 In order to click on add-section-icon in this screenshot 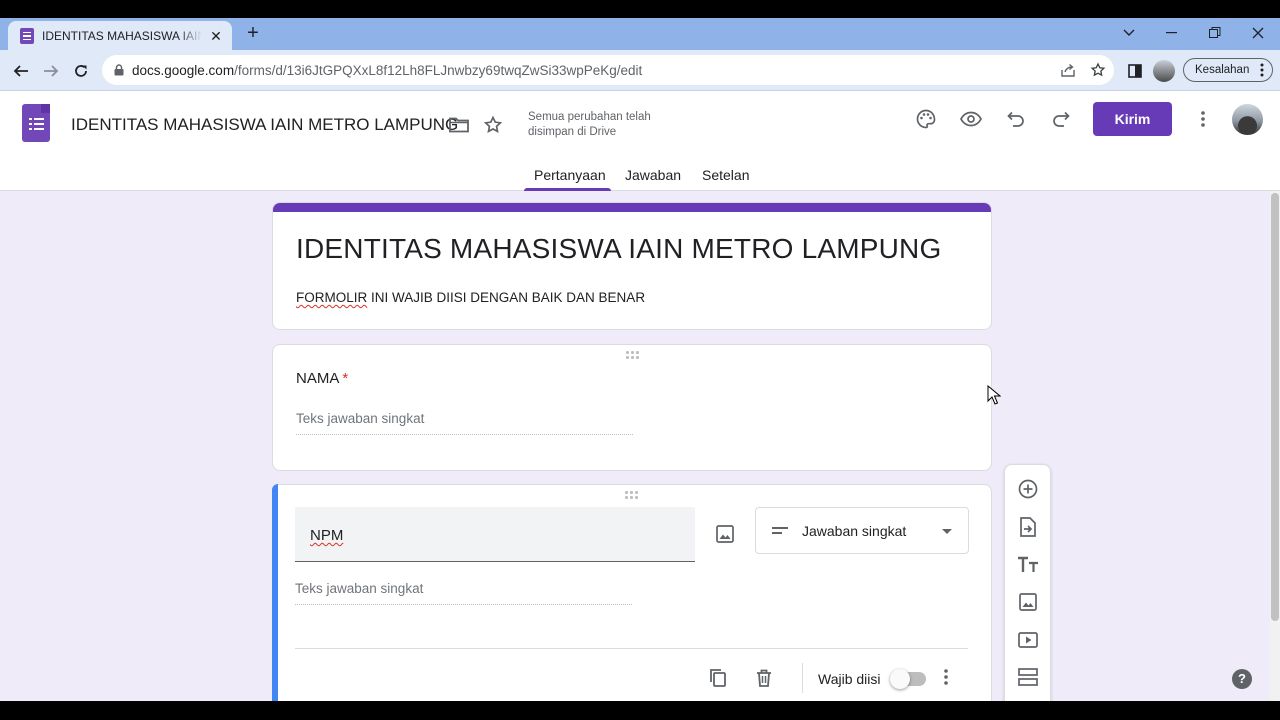, I will do `click(1028, 677)`.